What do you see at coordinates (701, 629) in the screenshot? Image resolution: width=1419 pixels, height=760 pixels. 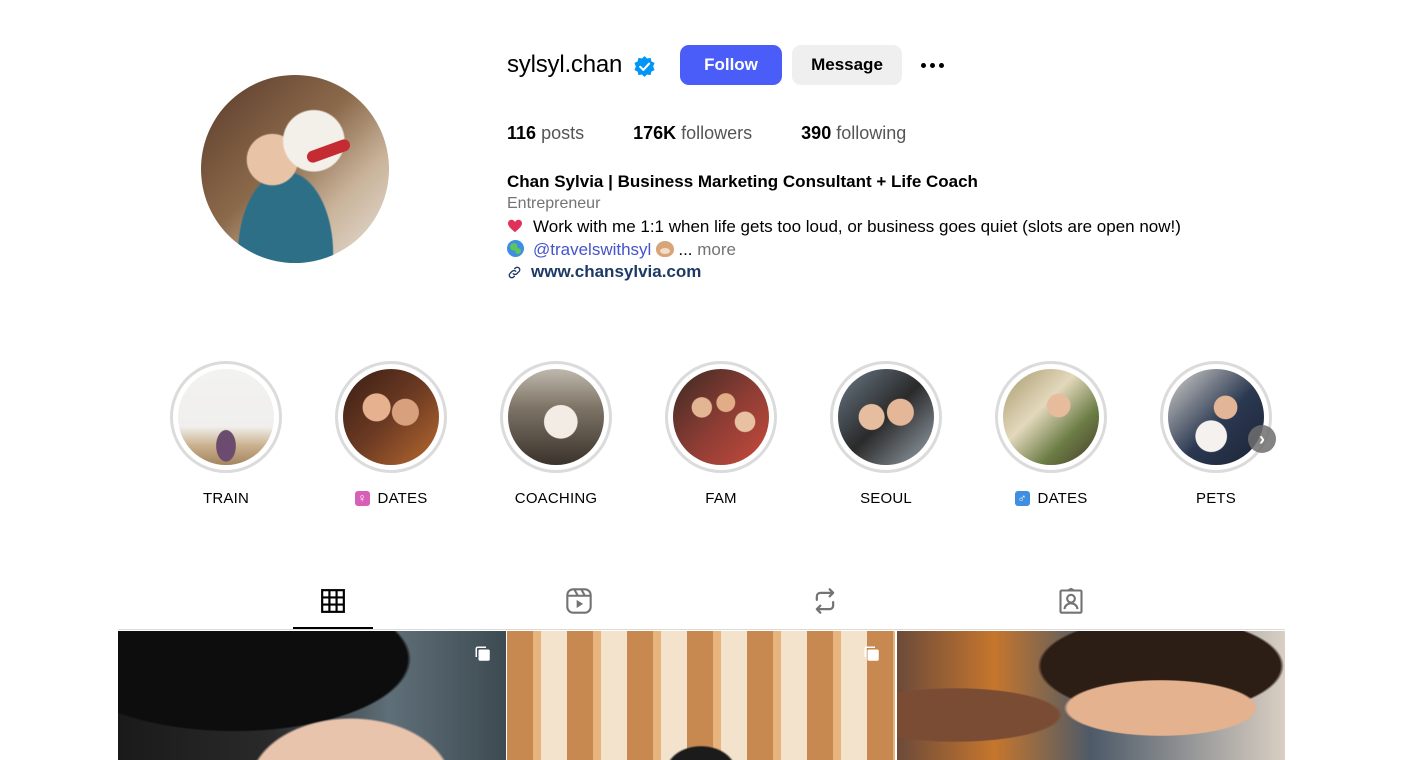 I see `tabs-divider` at bounding box center [701, 629].